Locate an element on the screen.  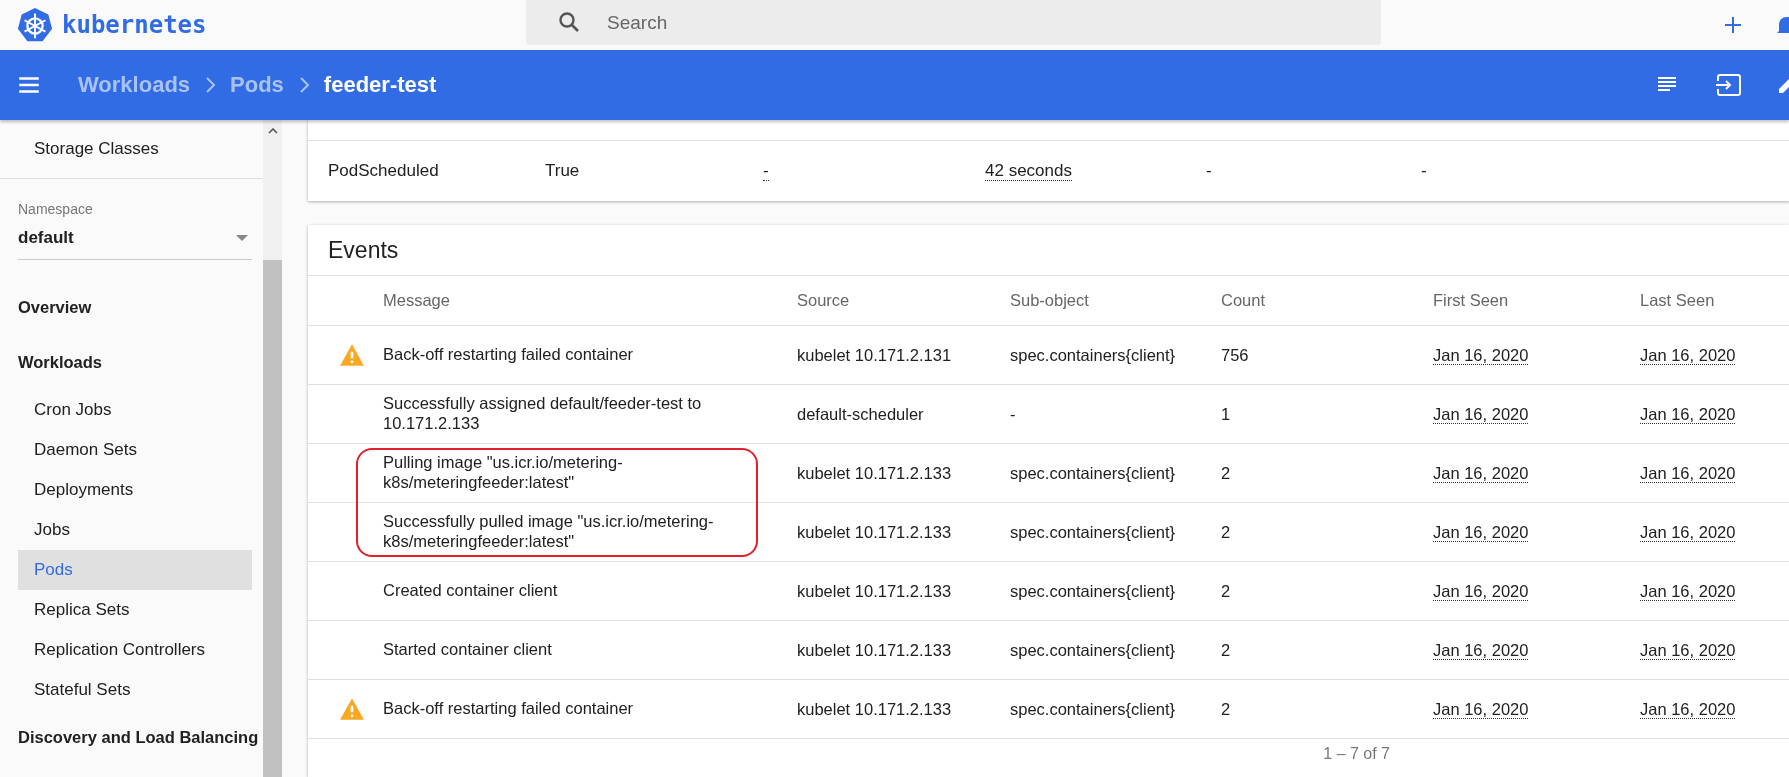
exec-icon is located at coordinates (1729, 85).